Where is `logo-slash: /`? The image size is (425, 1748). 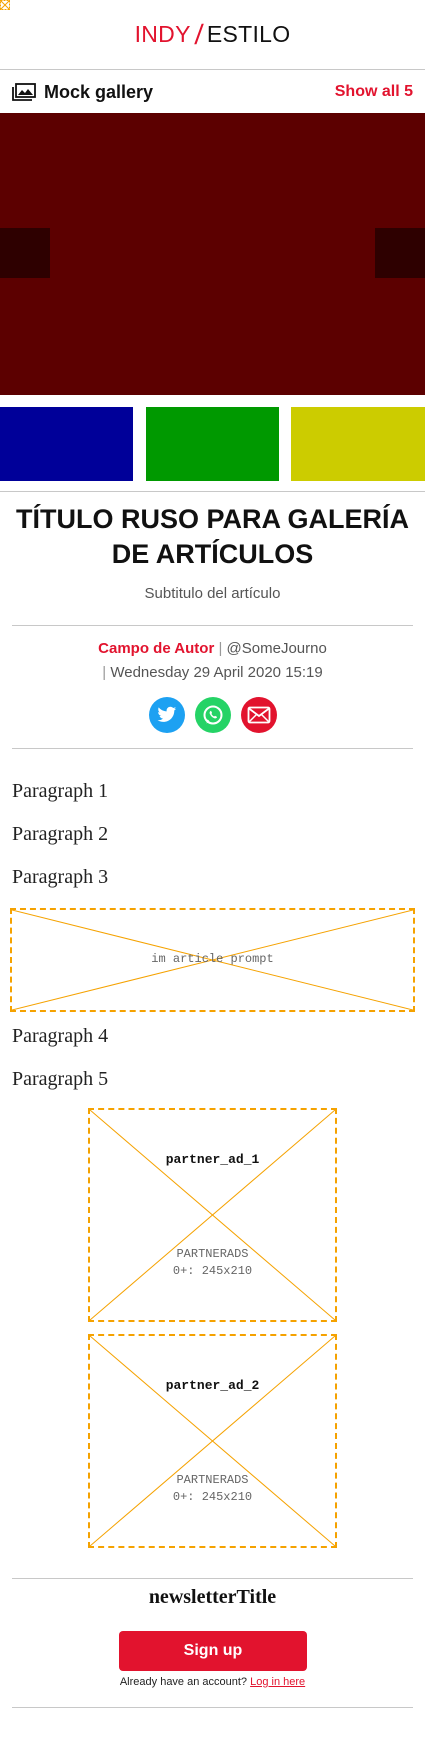
logo-slash: / is located at coordinates (199, 34).